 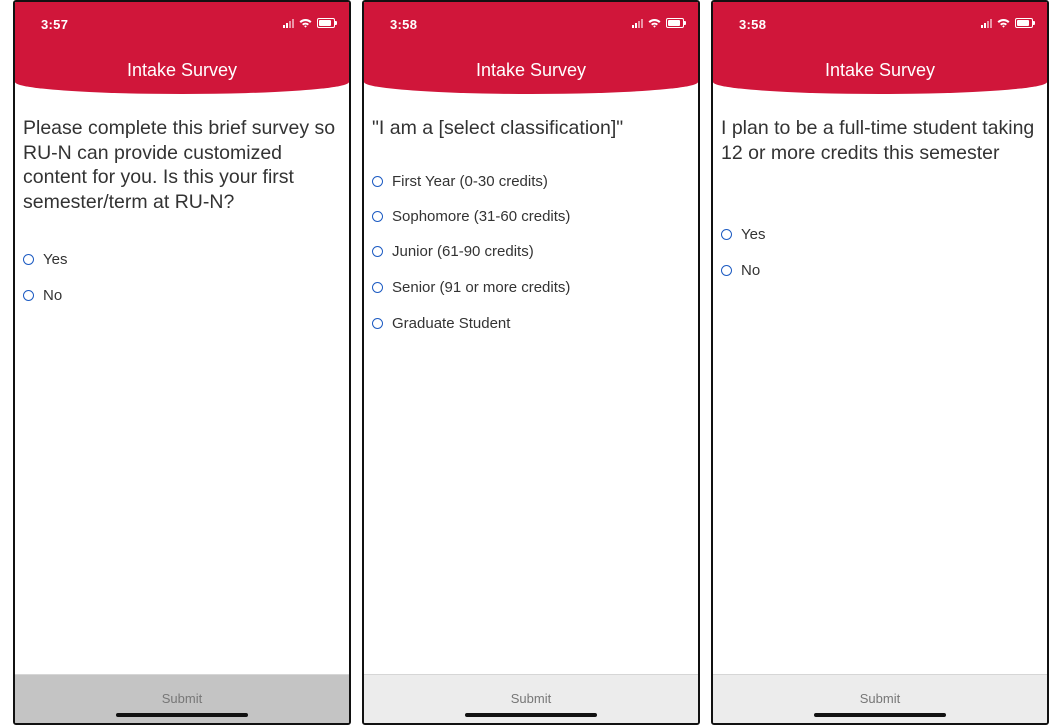 What do you see at coordinates (498, 128) in the screenshot?
I see `survey-question: "I am a [select classification]"` at bounding box center [498, 128].